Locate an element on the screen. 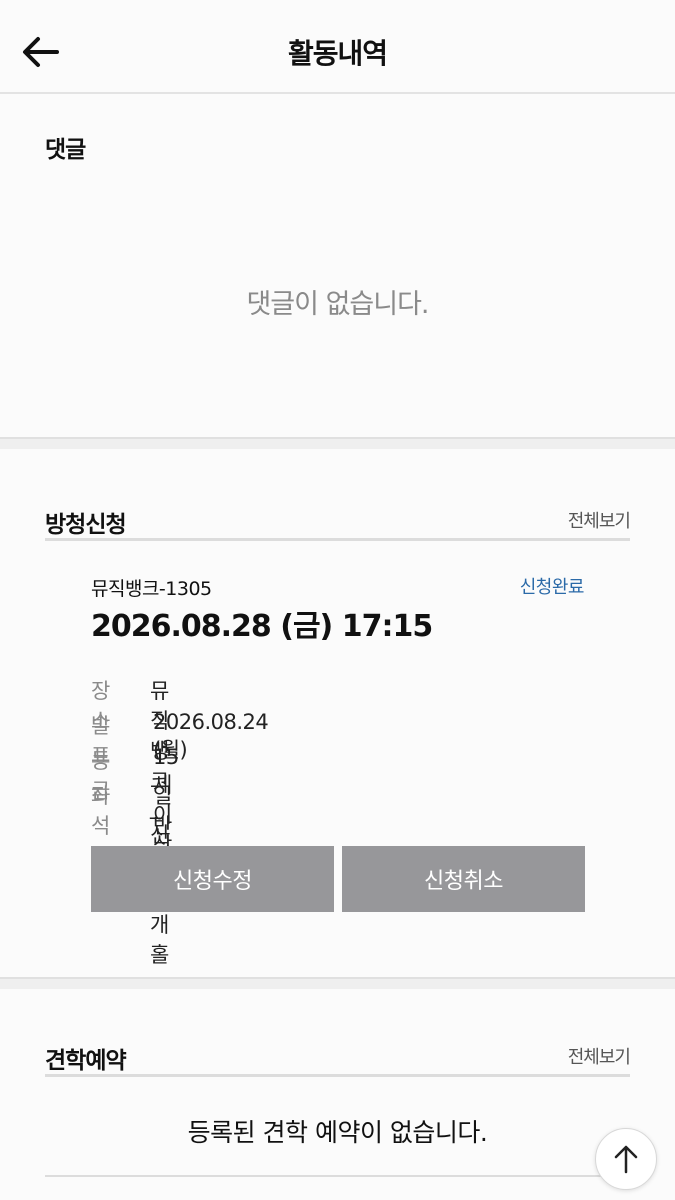 Image resolution: width=675 pixels, height=1200 pixels. edit-application-button: 신청수정 is located at coordinates (212, 879).